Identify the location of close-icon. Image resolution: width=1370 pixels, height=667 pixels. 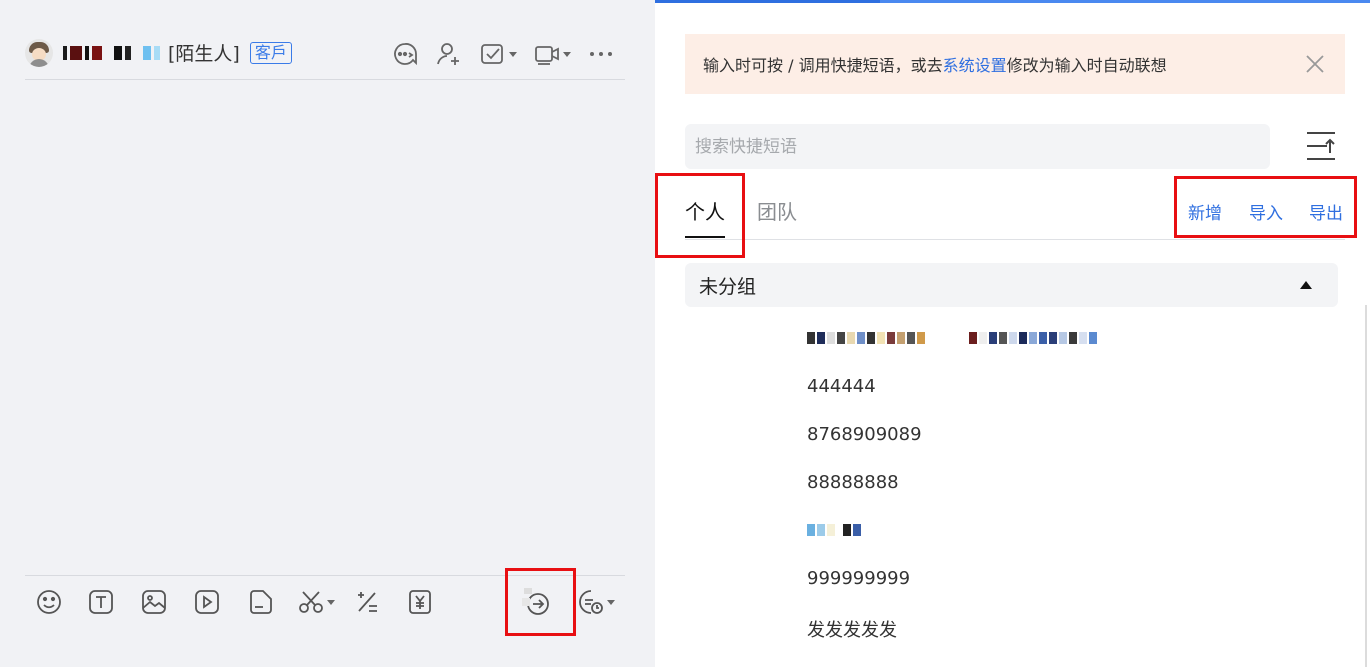
(1315, 64).